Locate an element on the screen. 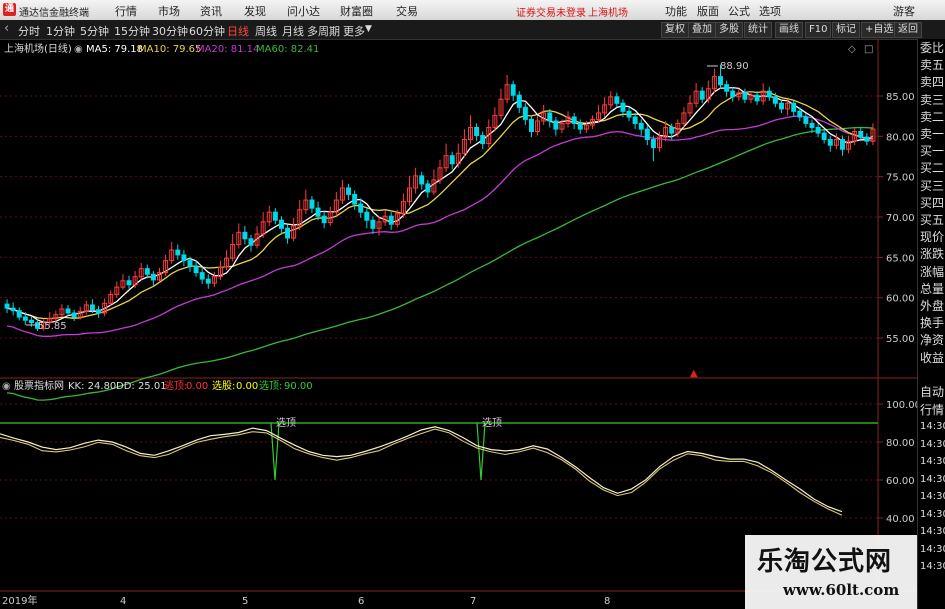  ma-settings-icon: ◉ is located at coordinates (78, 49).